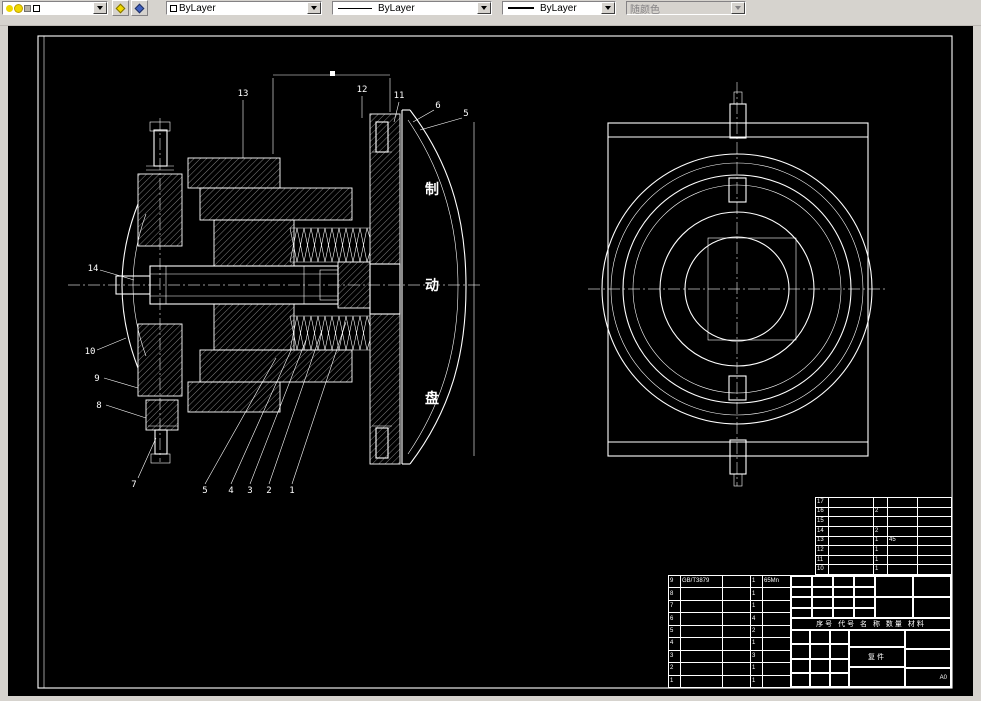  What do you see at coordinates (820, 658) in the screenshot?
I see `signature-grid` at bounding box center [820, 658].